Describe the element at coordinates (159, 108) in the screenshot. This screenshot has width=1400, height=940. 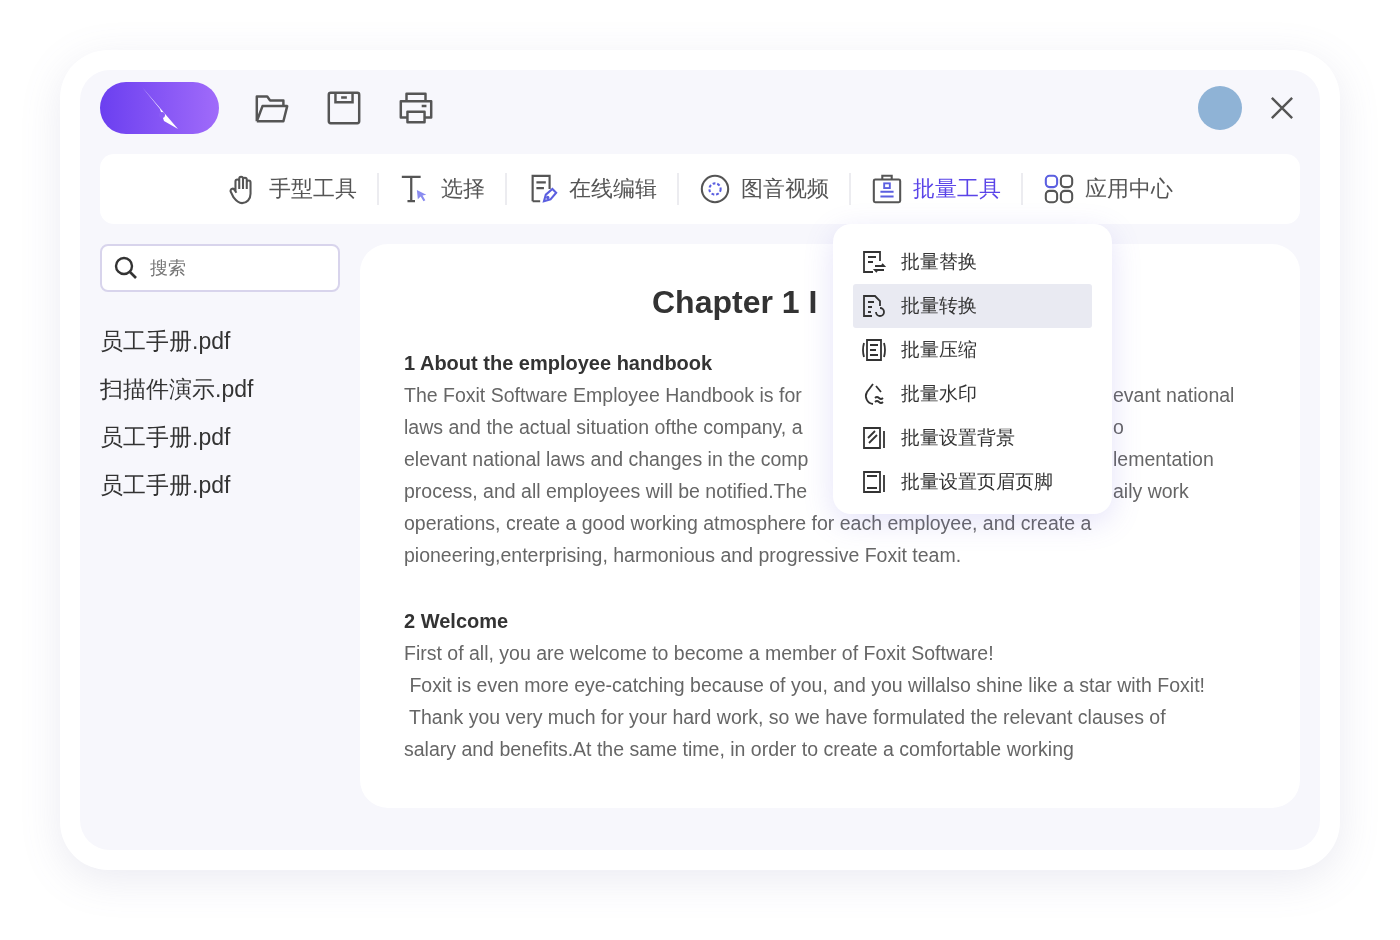
I see `logo-button` at that location.